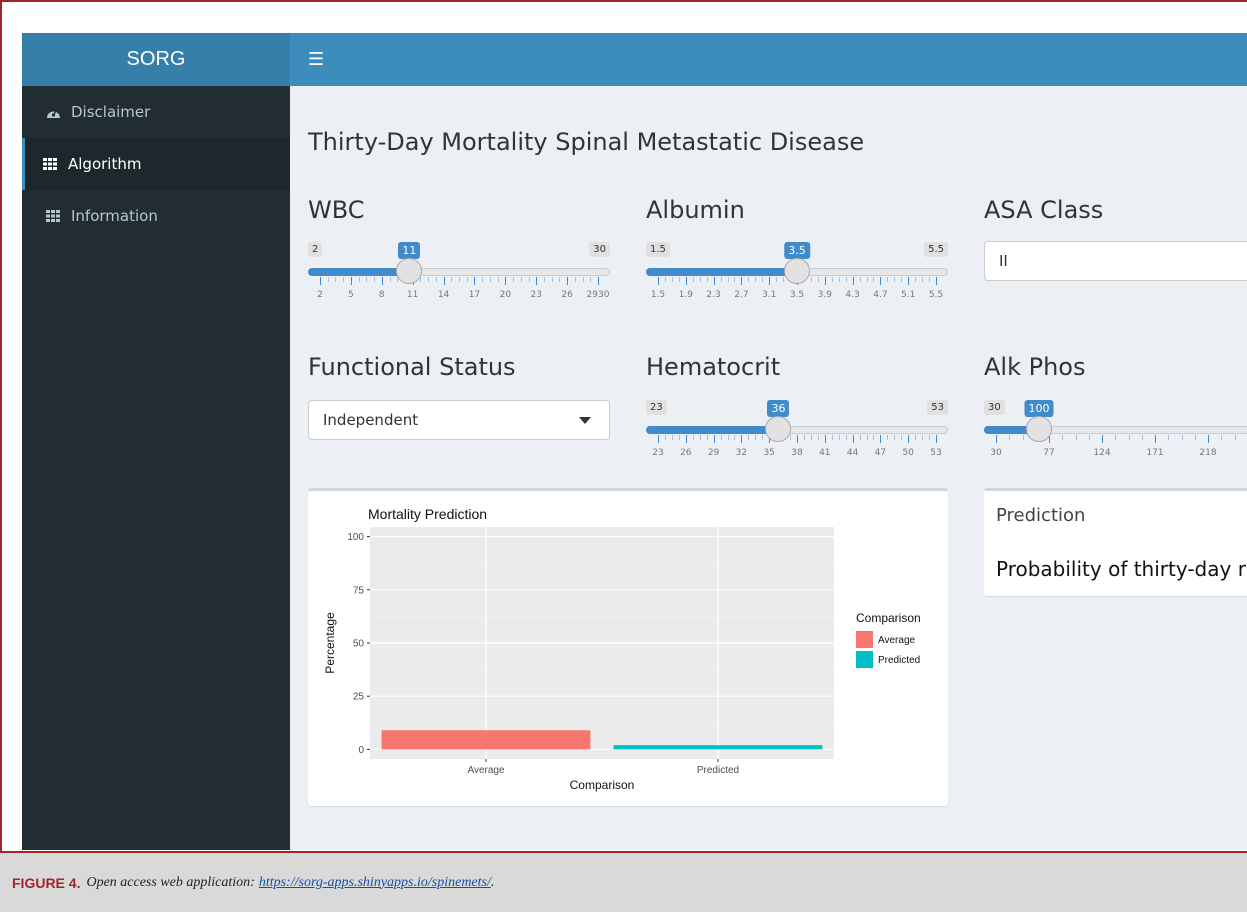  I want to click on sidebar-item-information: Information, so click(156, 216).